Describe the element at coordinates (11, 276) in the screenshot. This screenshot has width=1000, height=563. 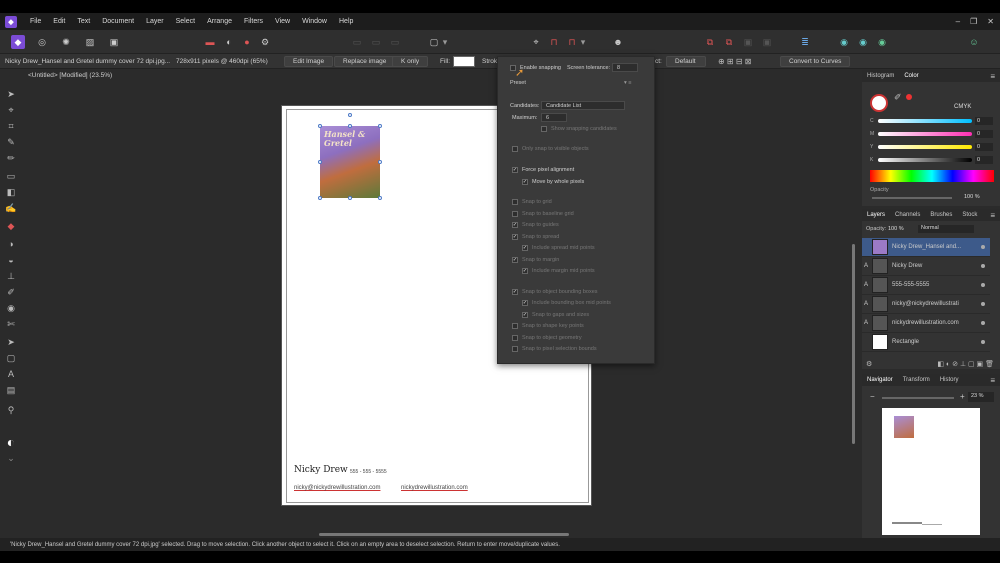
I see `text-tool-icon: ⊥` at that location.